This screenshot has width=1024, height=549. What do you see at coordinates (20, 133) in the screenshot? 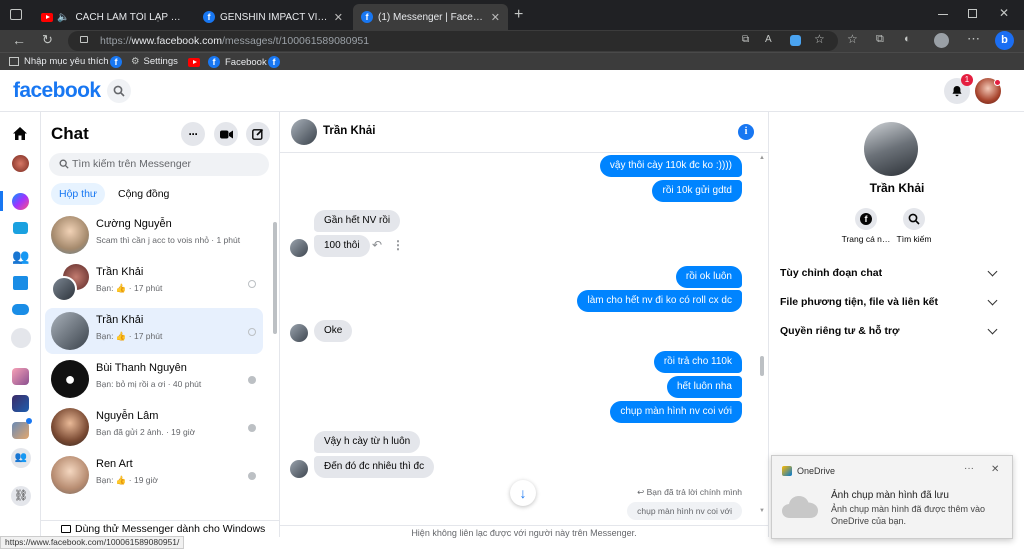
I see `home-icon` at bounding box center [20, 133].